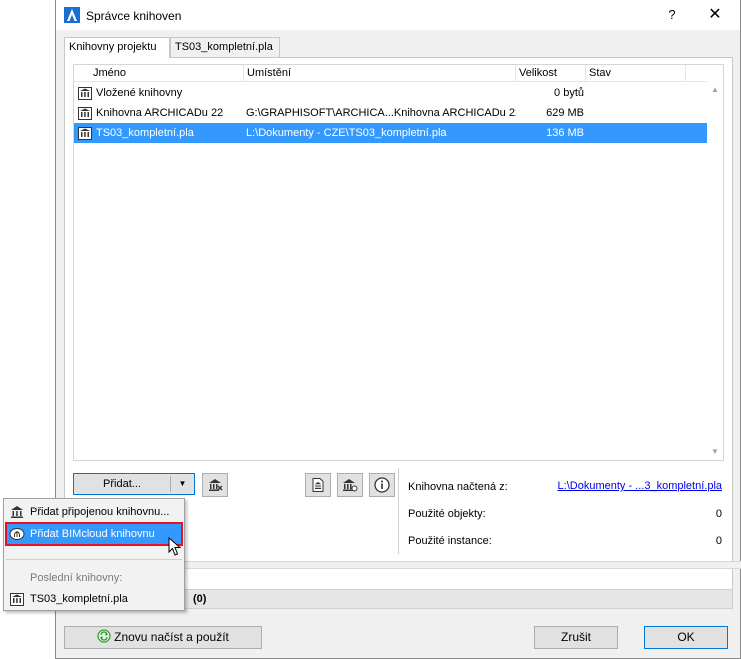 The image size is (741, 659). Describe the element at coordinates (134, 16) in the screenshot. I see `window-title: Správce knihoven` at that location.